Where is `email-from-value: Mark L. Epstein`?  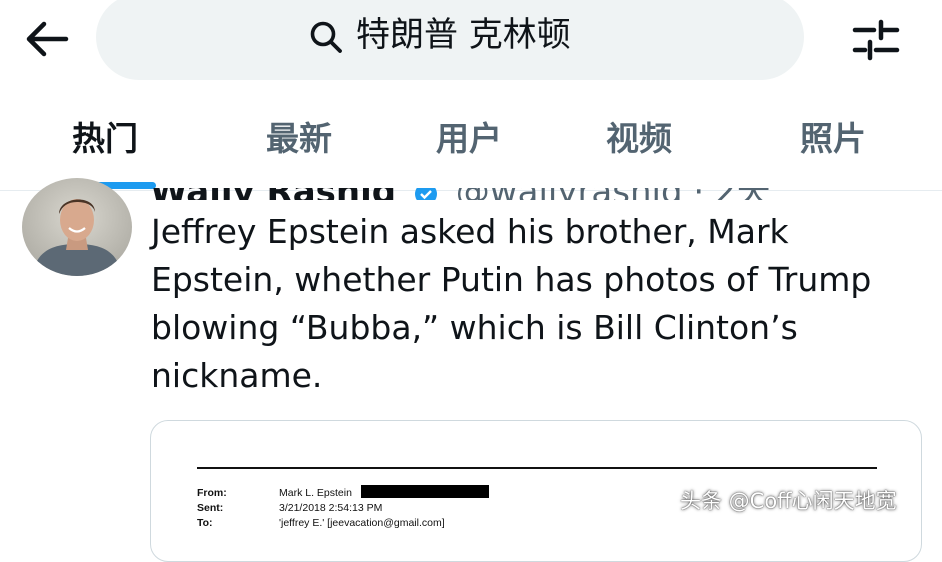 email-from-value: Mark L. Epstein is located at coordinates (315, 493).